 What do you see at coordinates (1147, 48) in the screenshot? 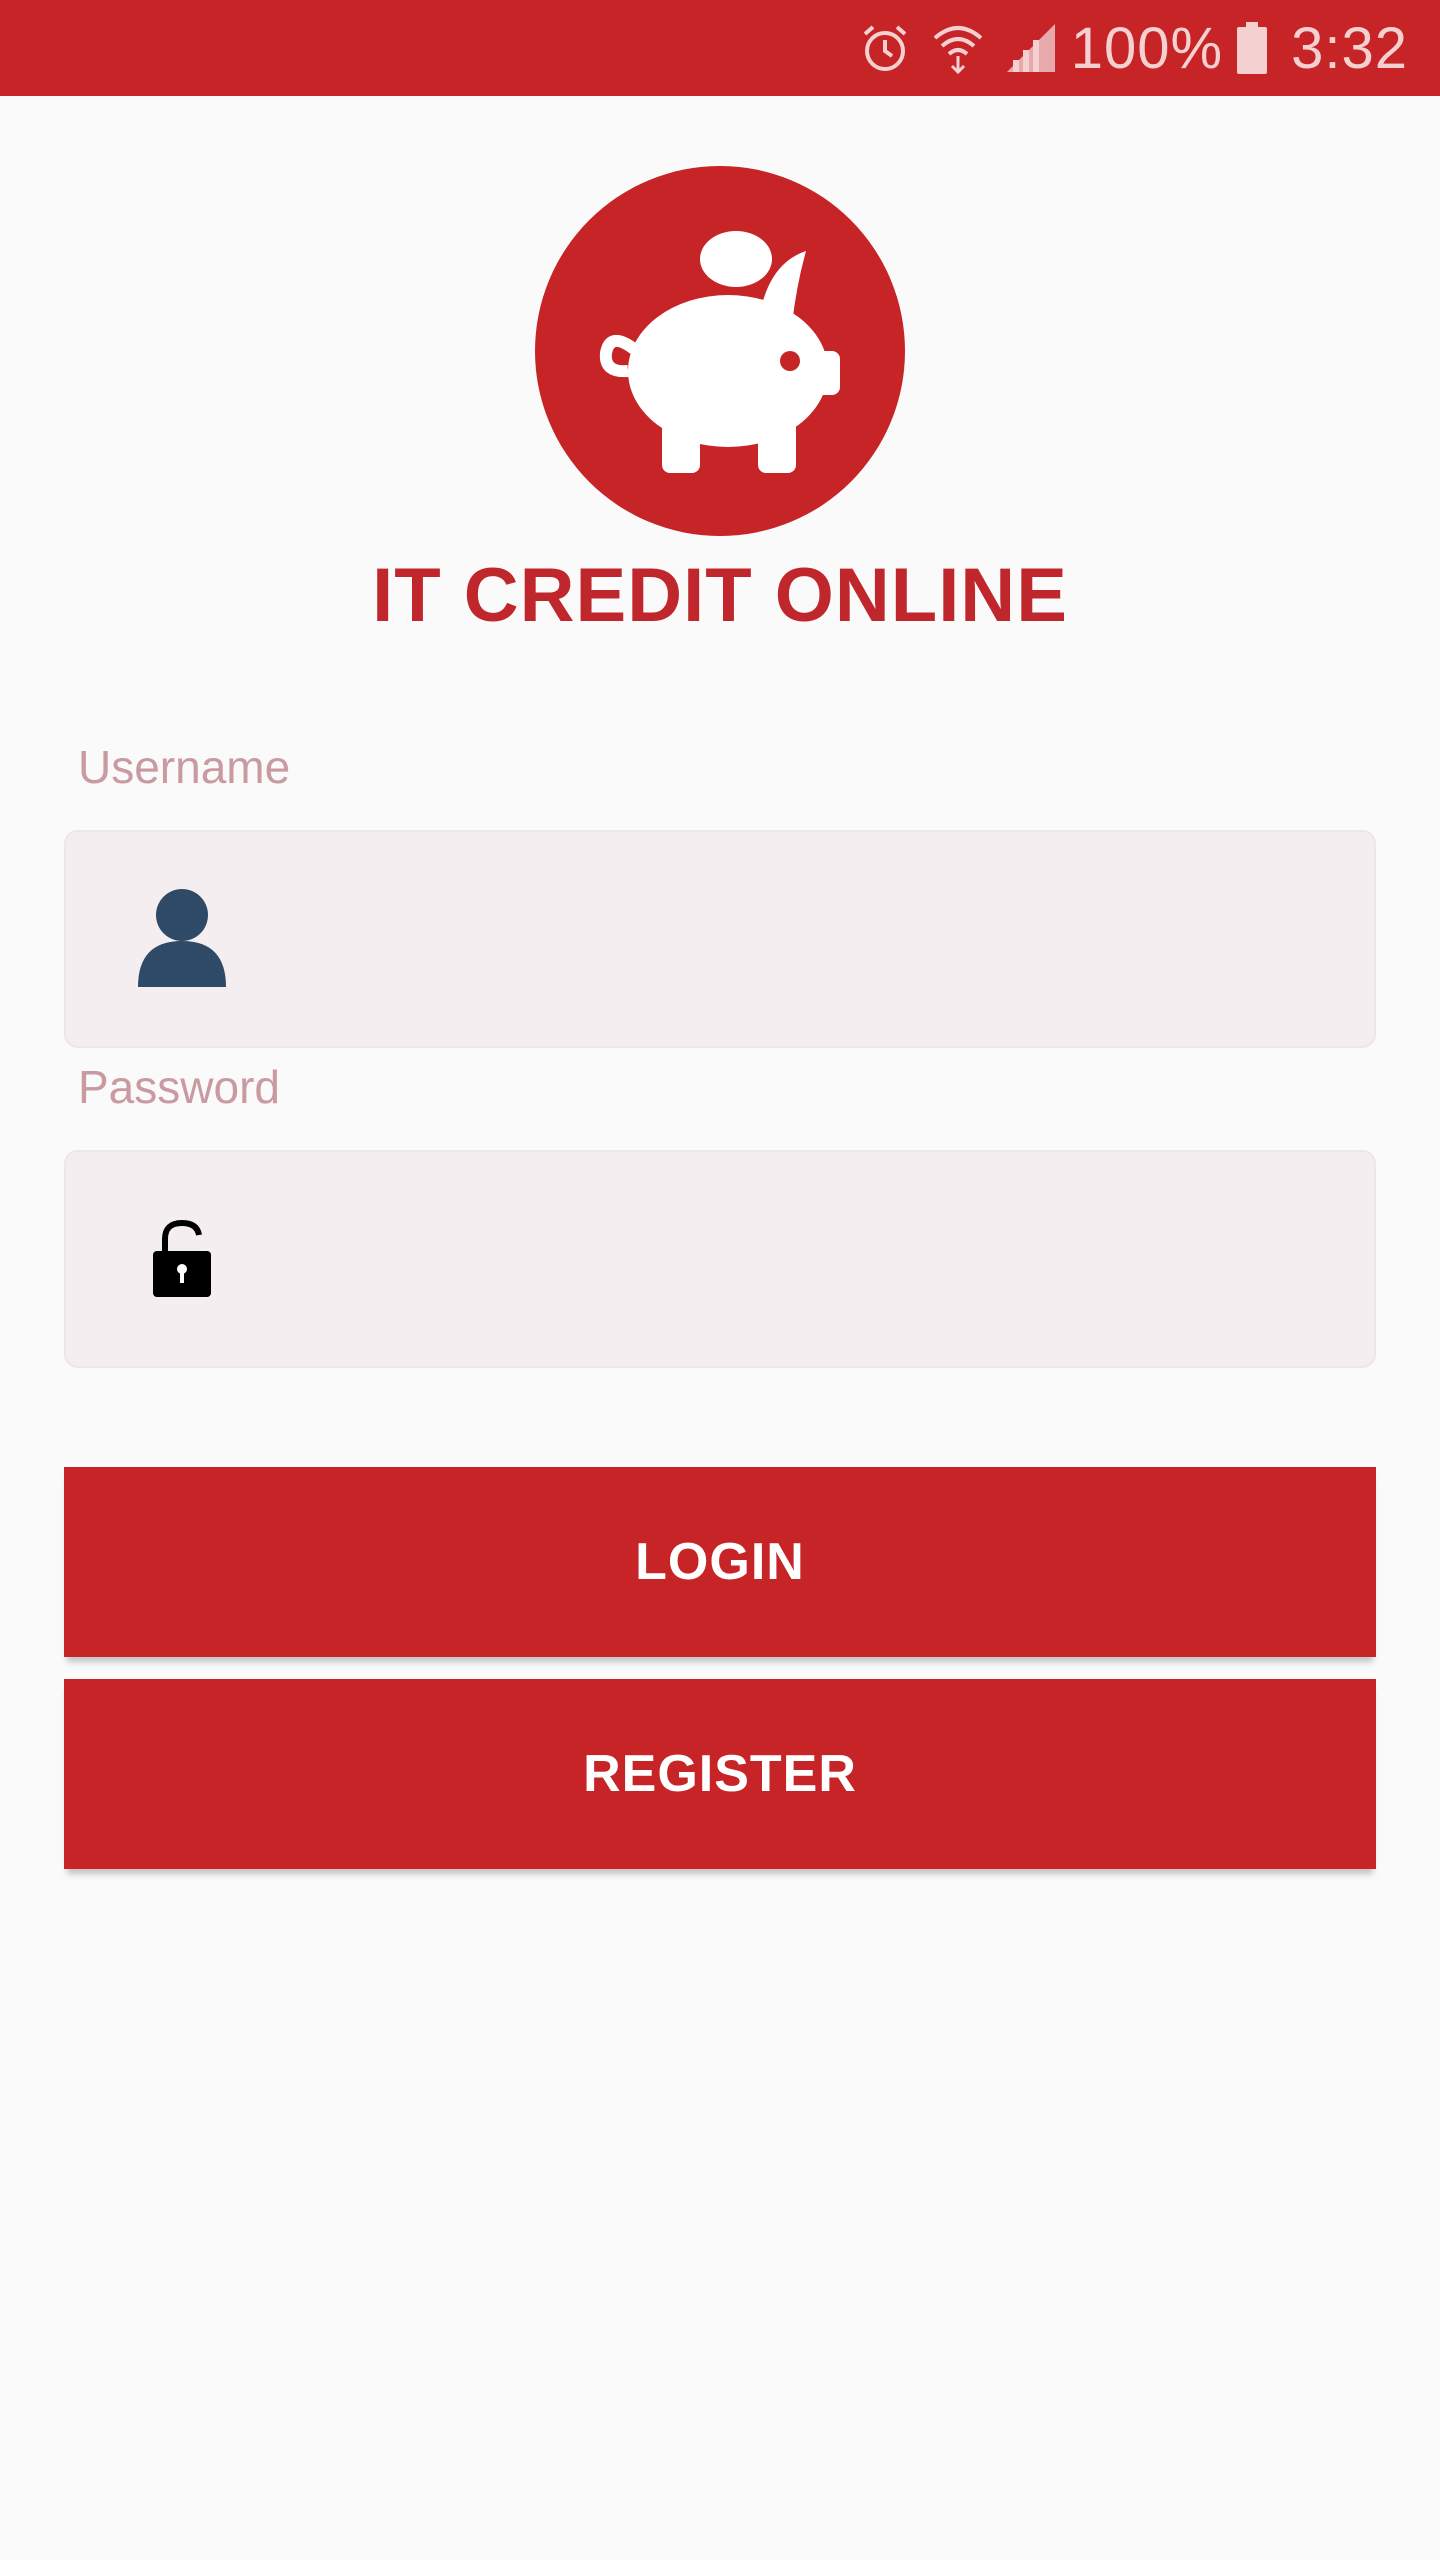
I see `battery-percent: 100%` at bounding box center [1147, 48].